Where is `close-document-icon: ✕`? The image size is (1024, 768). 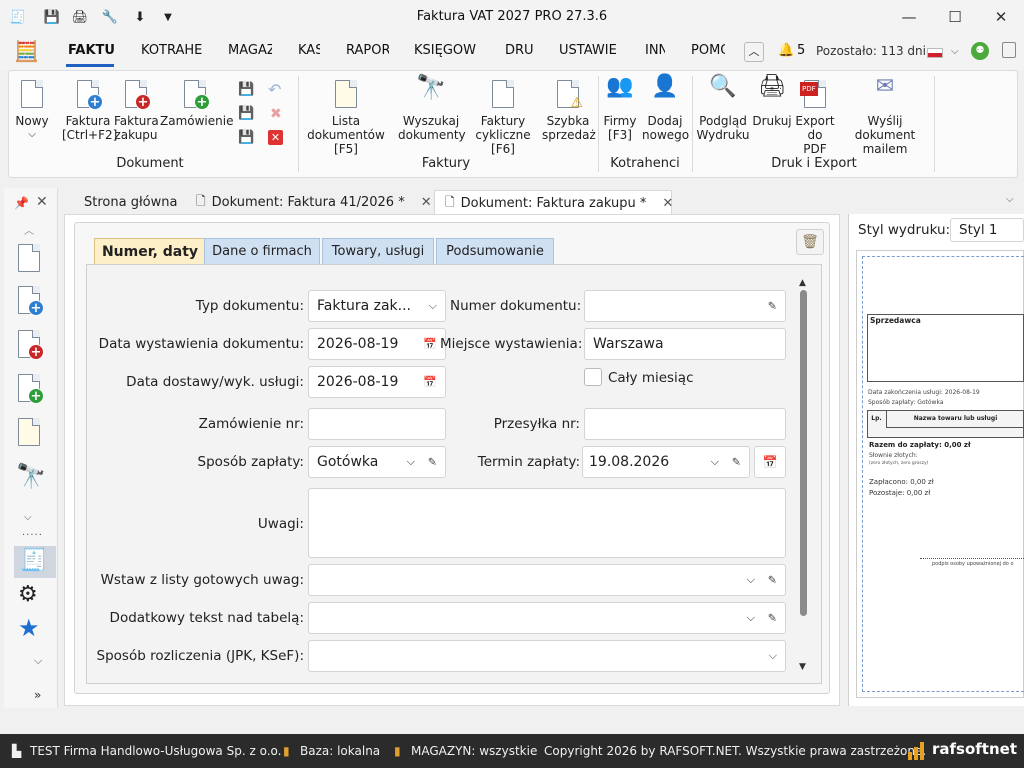 close-document-icon: ✕ is located at coordinates (275, 137).